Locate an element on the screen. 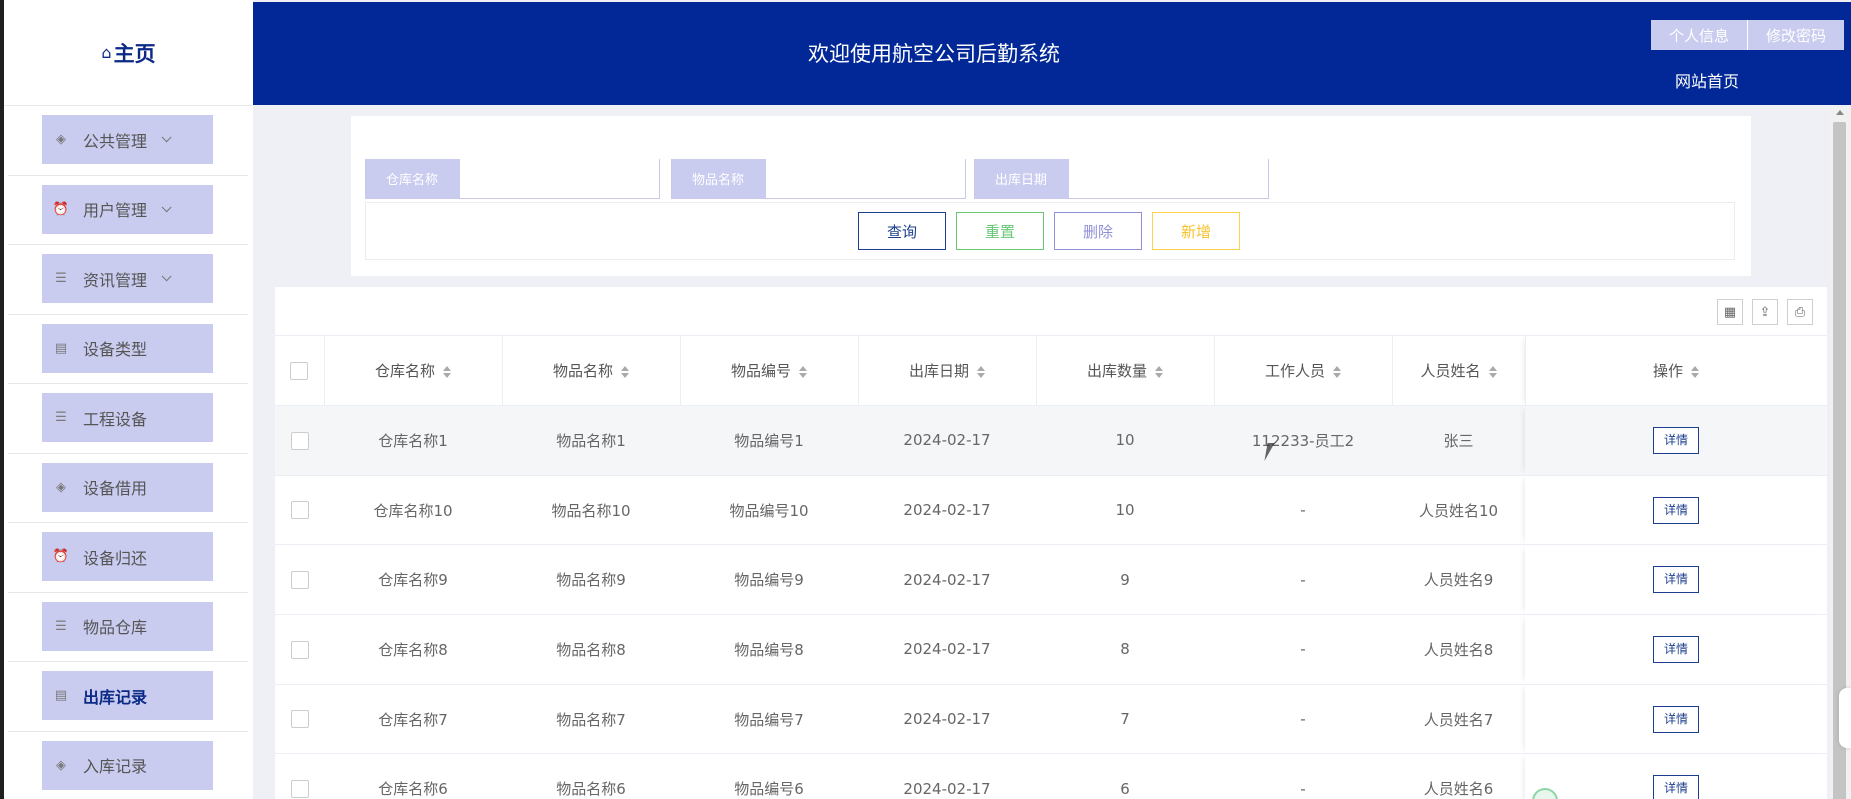 The image size is (1851, 799). column-header: 物品名称 is located at coordinates (591, 370).